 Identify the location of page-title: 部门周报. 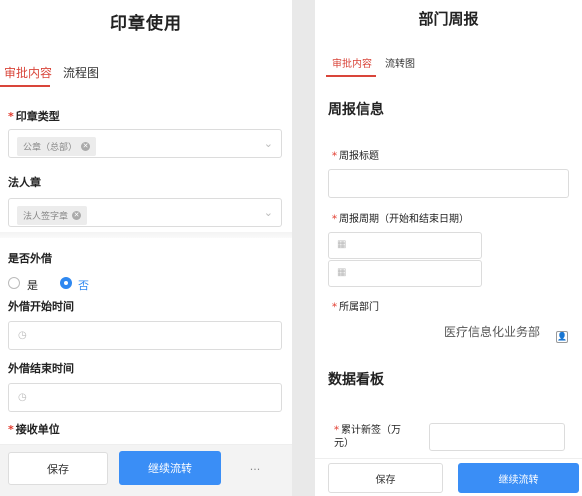
(448, 19).